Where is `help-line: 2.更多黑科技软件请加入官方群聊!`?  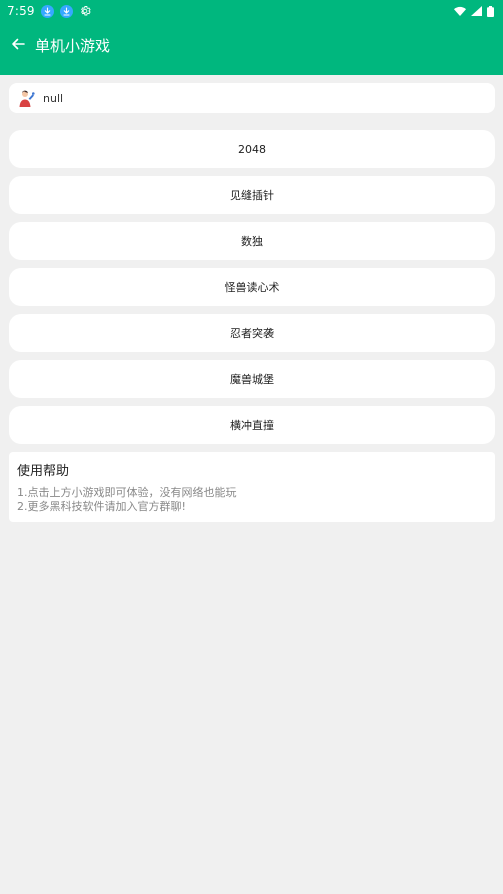
help-line: 2.更多黑科技软件请加入官方群聊! is located at coordinates (101, 506).